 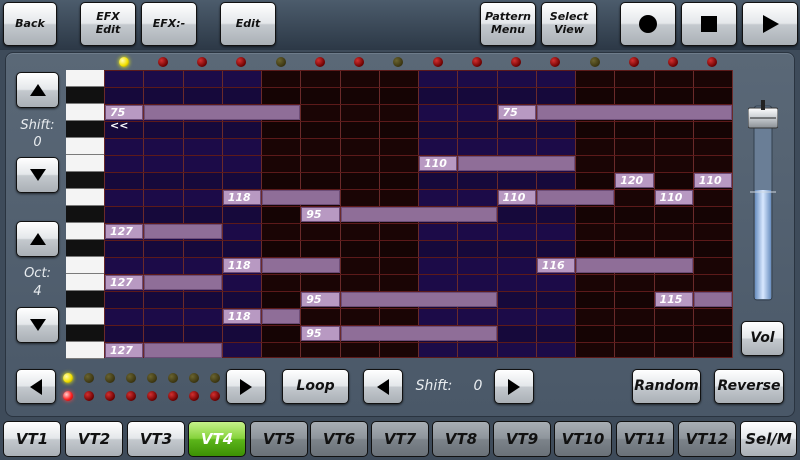 I want to click on shift-right-button, so click(x=514, y=386).